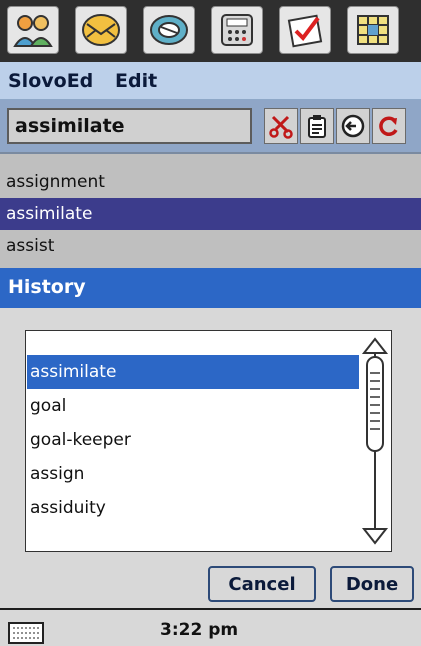  What do you see at coordinates (210, 288) in the screenshot?
I see `dialog-title: History` at bounding box center [210, 288].